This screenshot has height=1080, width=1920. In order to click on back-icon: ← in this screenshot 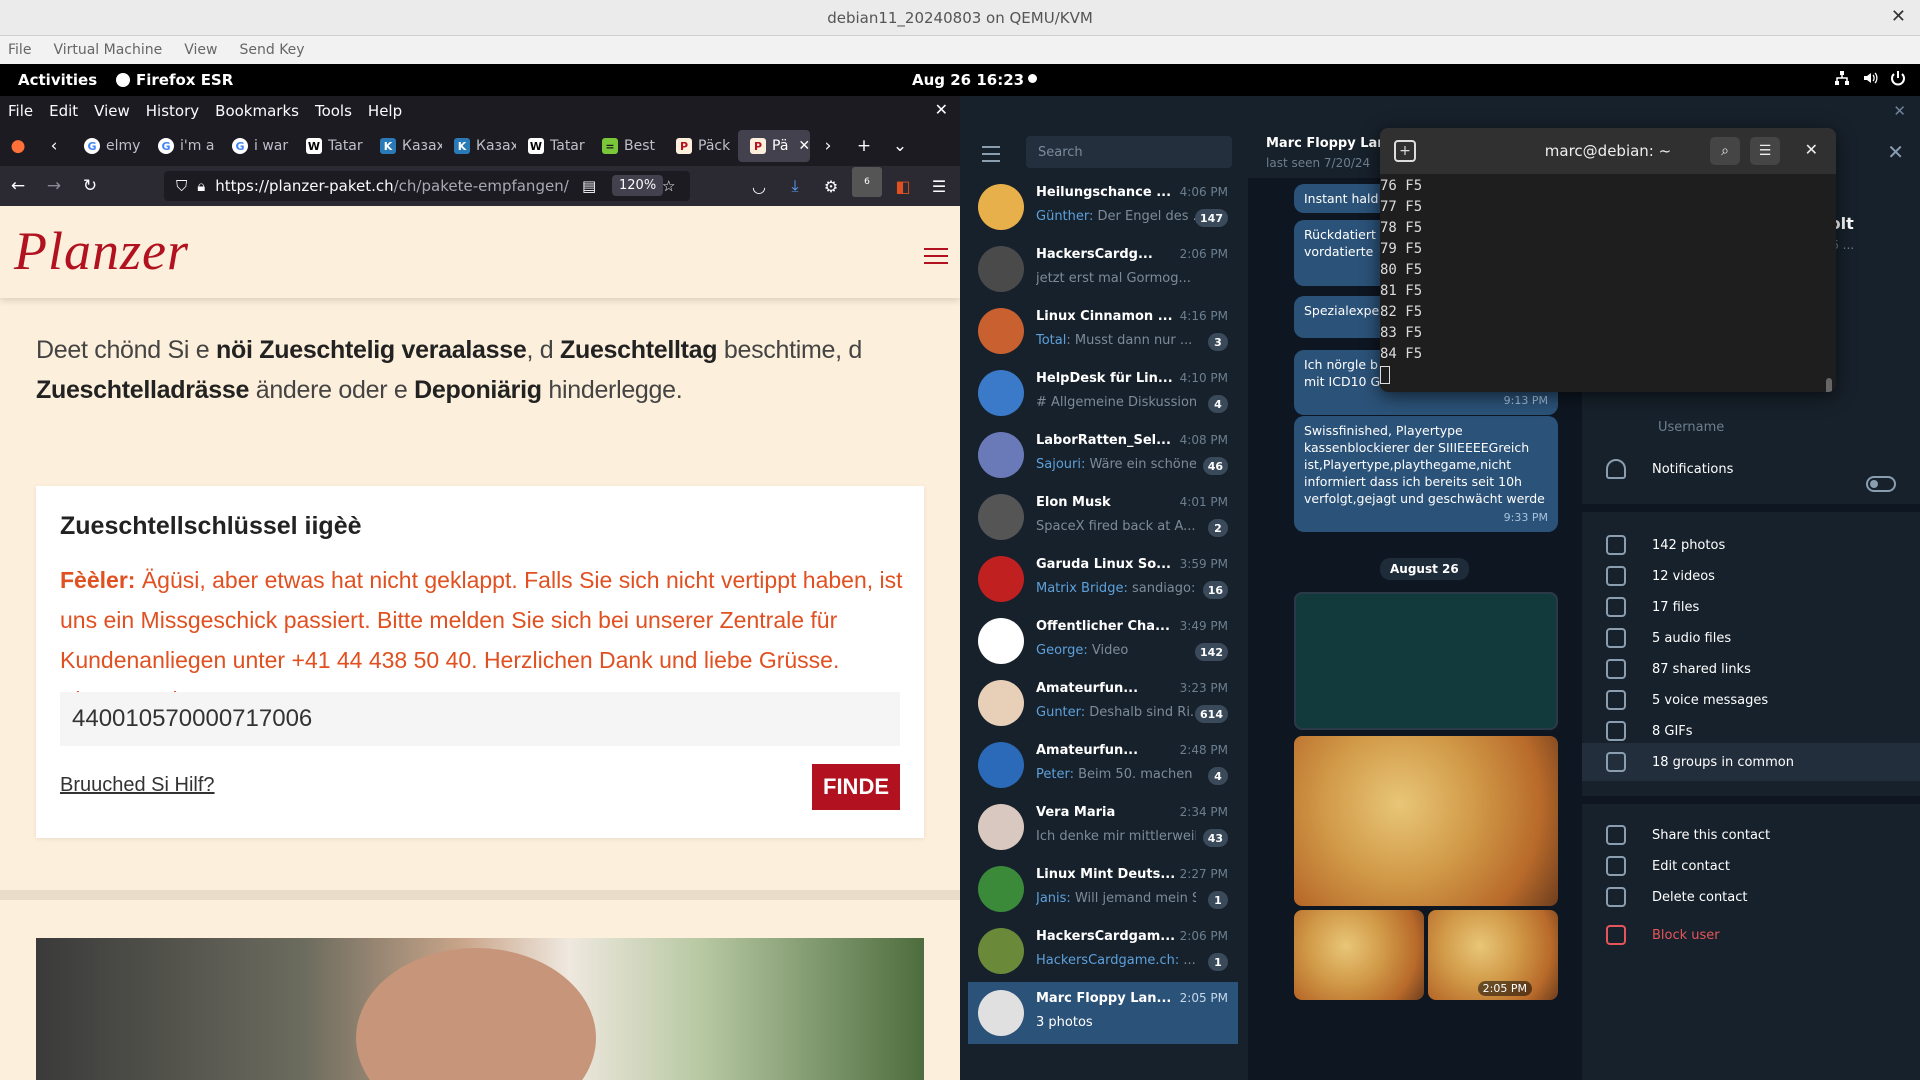, I will do `click(18, 186)`.